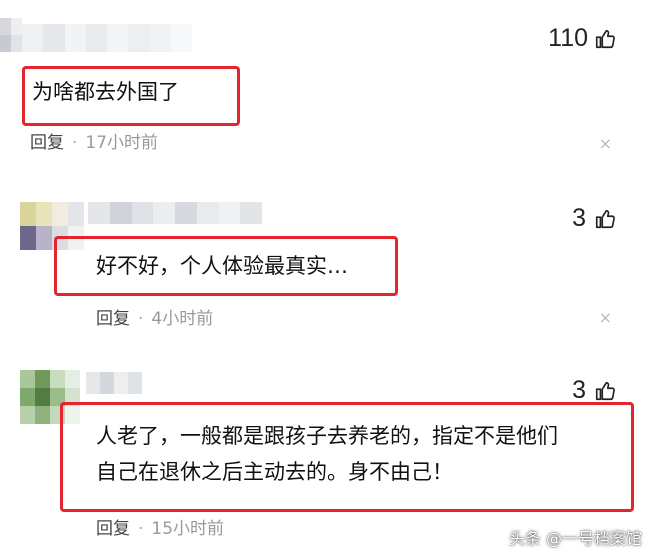 The image size is (660, 557). What do you see at coordinates (11, 35) in the screenshot?
I see `avatar` at bounding box center [11, 35].